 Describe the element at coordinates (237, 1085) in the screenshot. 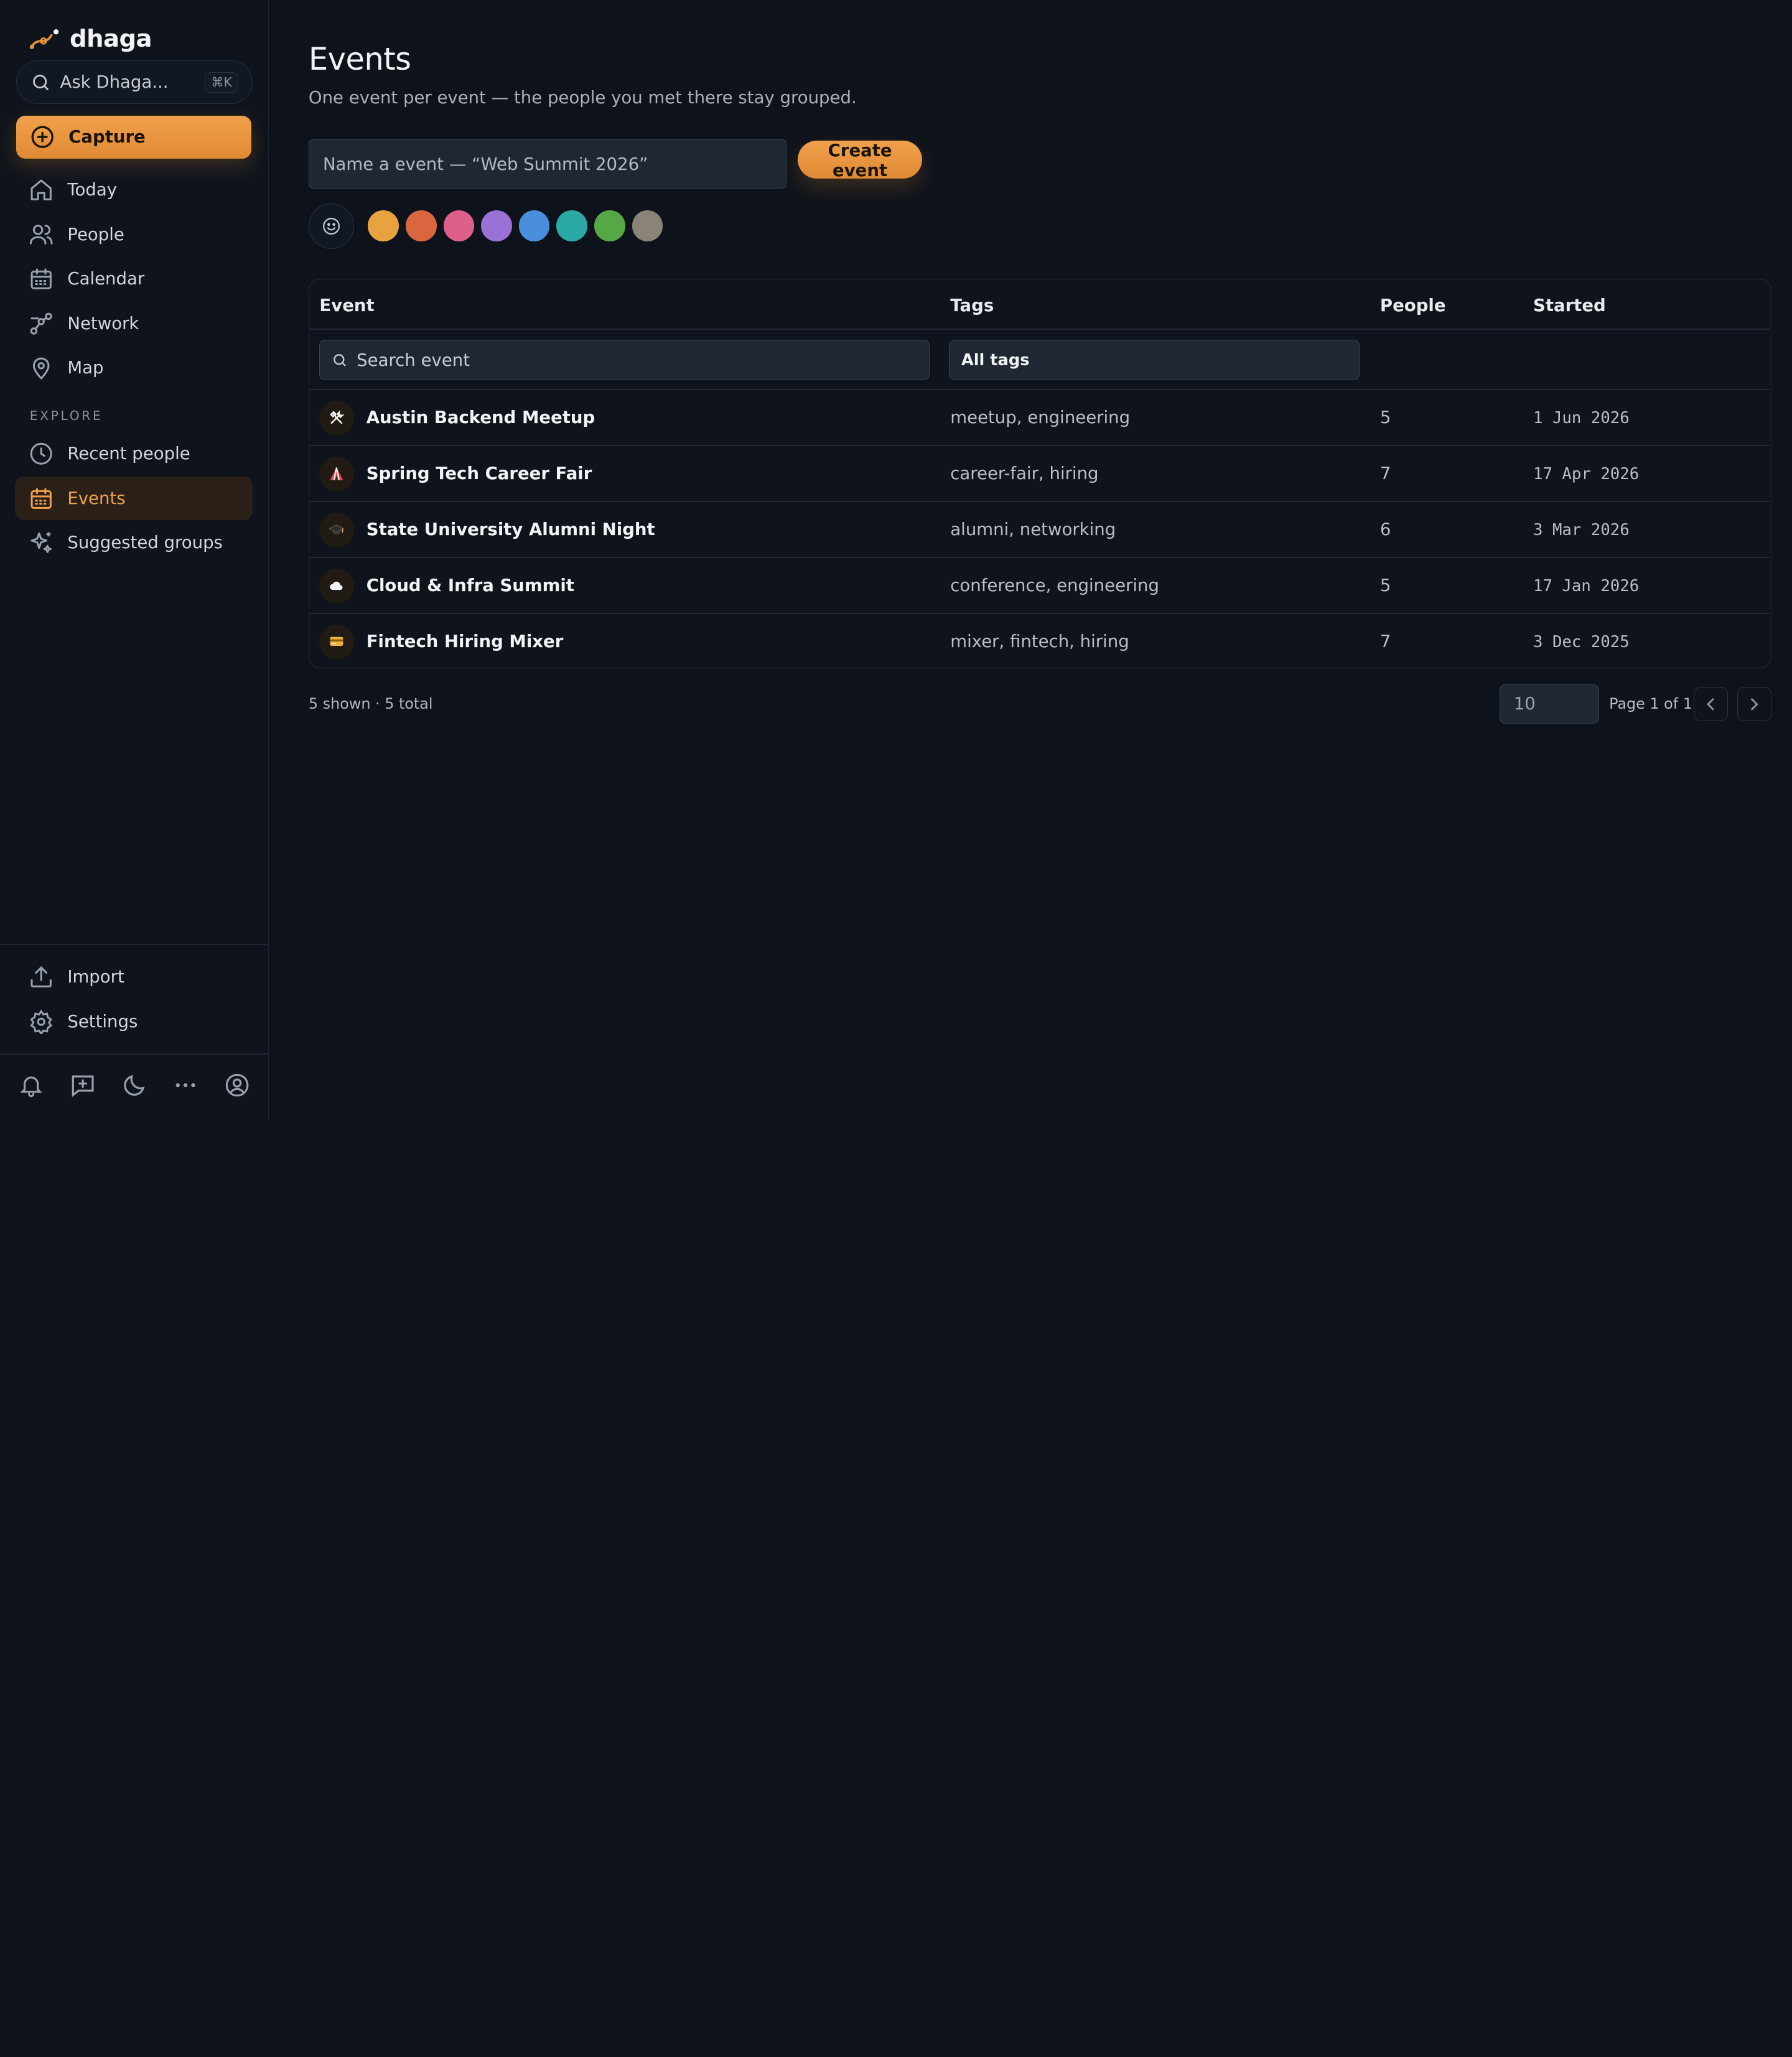

I see `account-icon` at that location.